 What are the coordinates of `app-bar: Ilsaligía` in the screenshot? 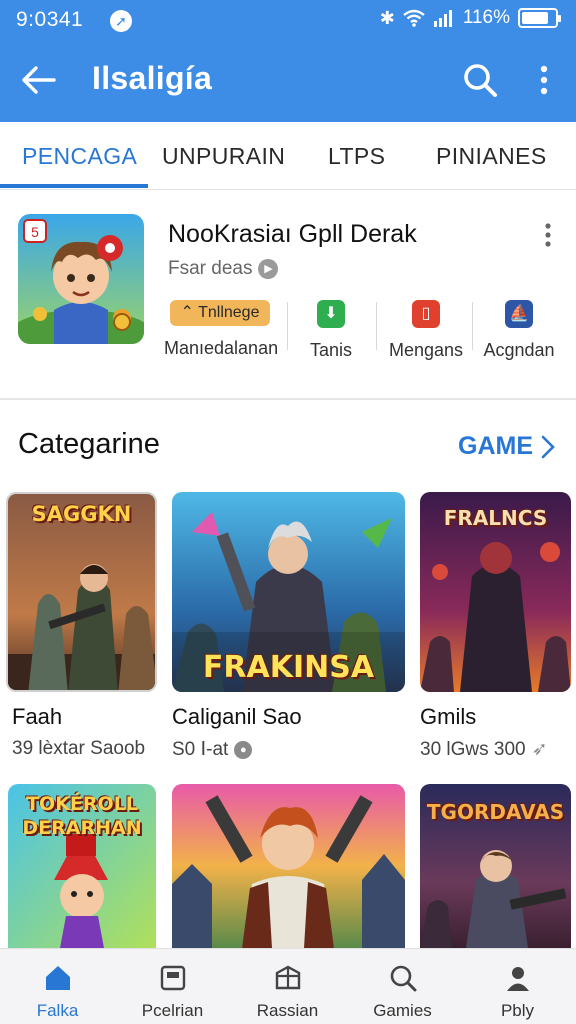 It's located at (288, 82).